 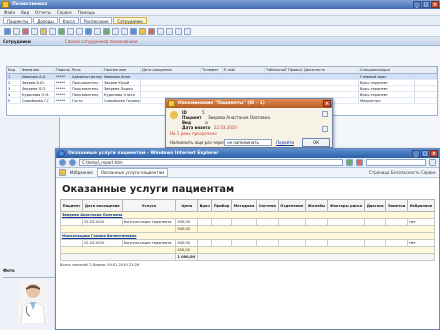 What do you see at coordinates (7, 31) in the screenshot?
I see `new-icon` at bounding box center [7, 31].